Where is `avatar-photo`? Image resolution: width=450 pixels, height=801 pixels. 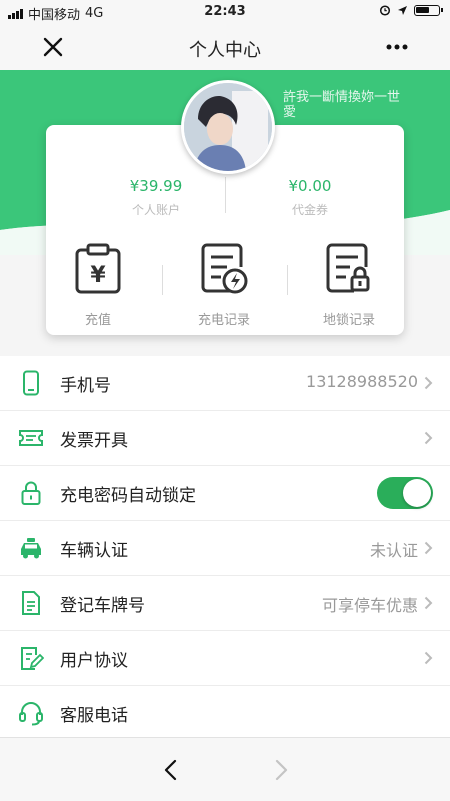 avatar-photo is located at coordinates (228, 127).